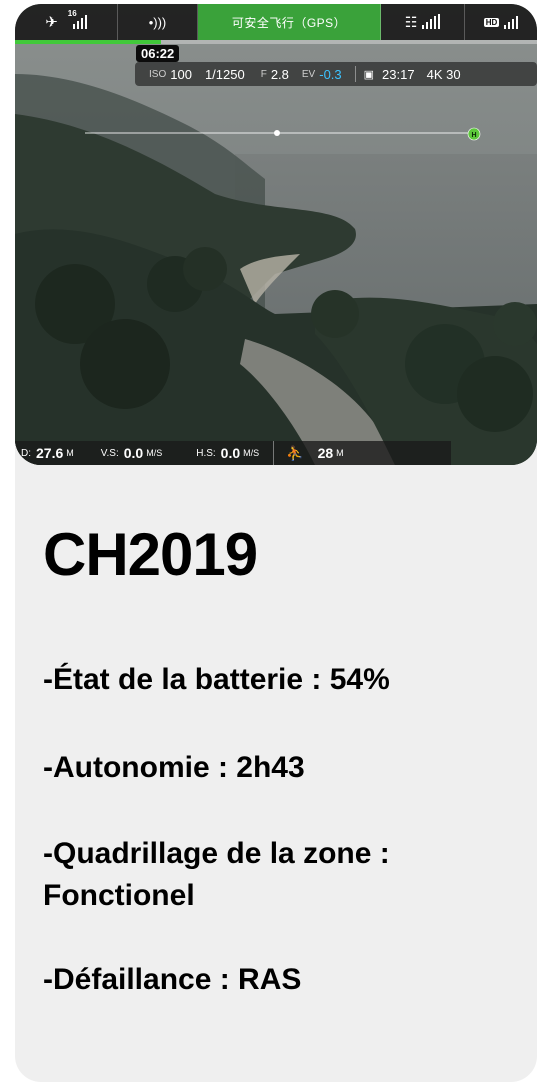 The width and height of the screenshot is (553, 1086). I want to click on ev-value: -0.3, so click(330, 74).